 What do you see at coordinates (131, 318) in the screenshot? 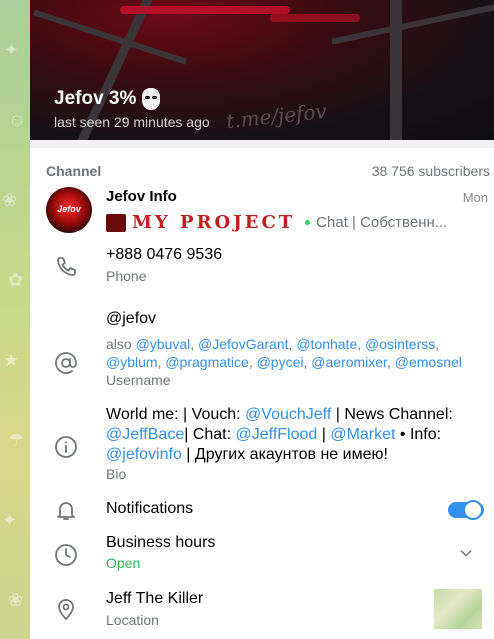
I see `username-value: @jefov` at bounding box center [131, 318].